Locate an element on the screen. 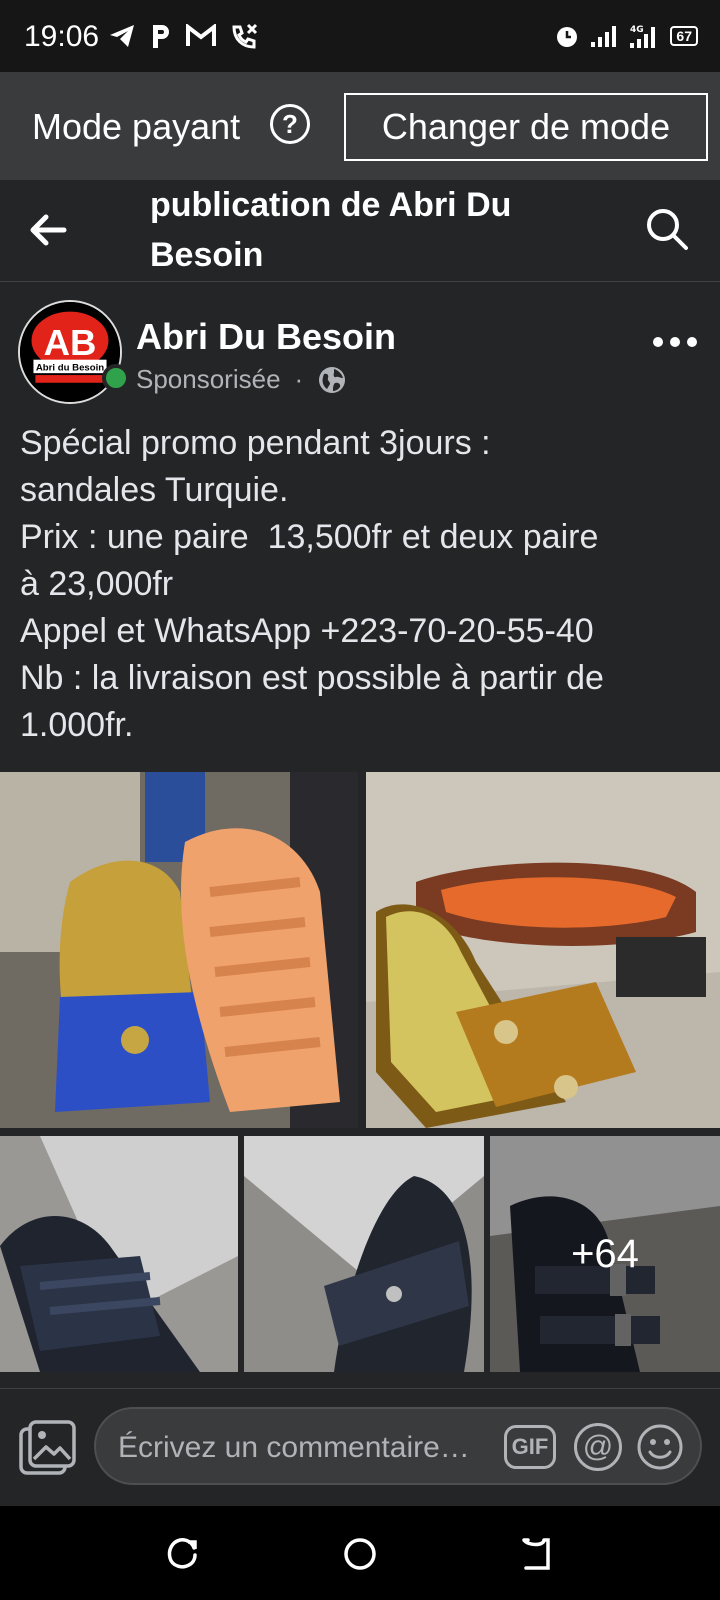 This screenshot has width=720, height=1600. author-name: Abri Du Besoin is located at coordinates (266, 337).